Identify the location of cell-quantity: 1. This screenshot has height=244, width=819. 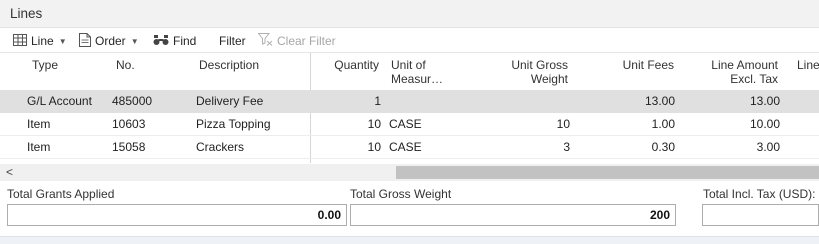
(350, 101).